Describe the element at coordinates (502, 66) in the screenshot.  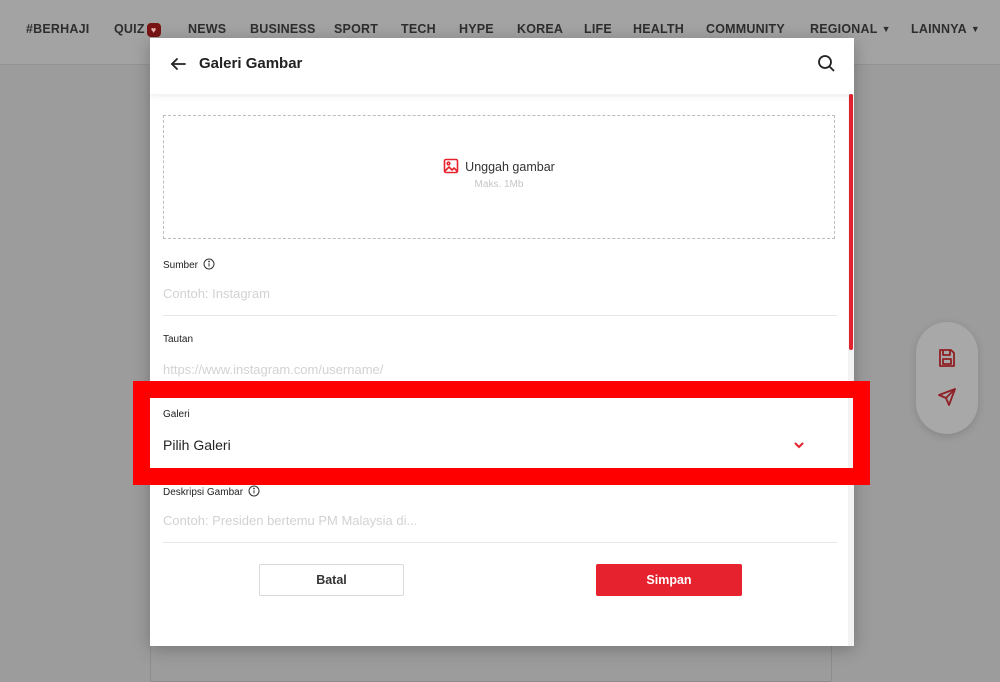
I see `modal-header: Galeri Gambar` at that location.